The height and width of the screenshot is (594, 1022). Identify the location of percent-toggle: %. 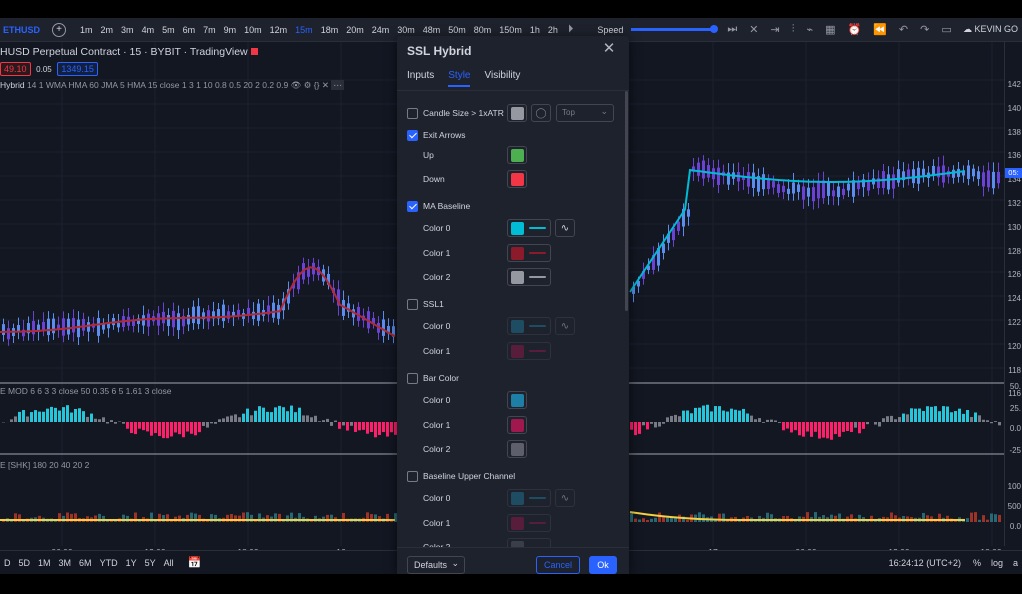
(979, 563).